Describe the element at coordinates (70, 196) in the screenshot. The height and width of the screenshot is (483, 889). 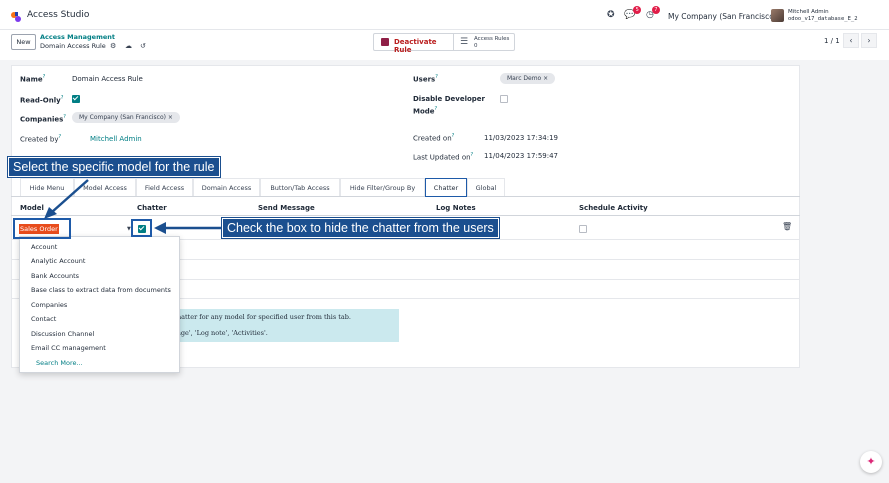
I see `arrow-to-model` at that location.